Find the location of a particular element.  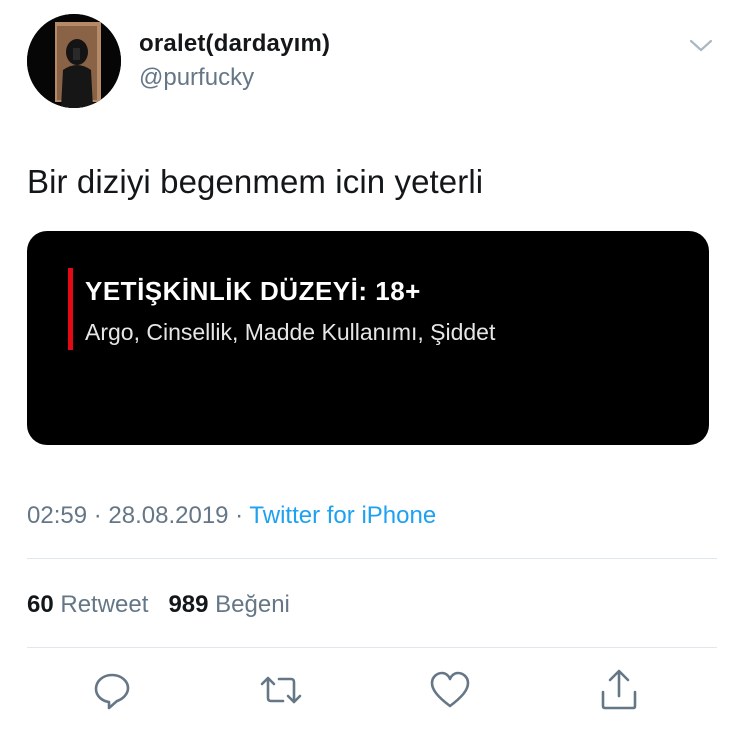

maturity-rating-description: Argo, Cinsellik, Madde Kullanımı, Şiddet is located at coordinates (290, 332).